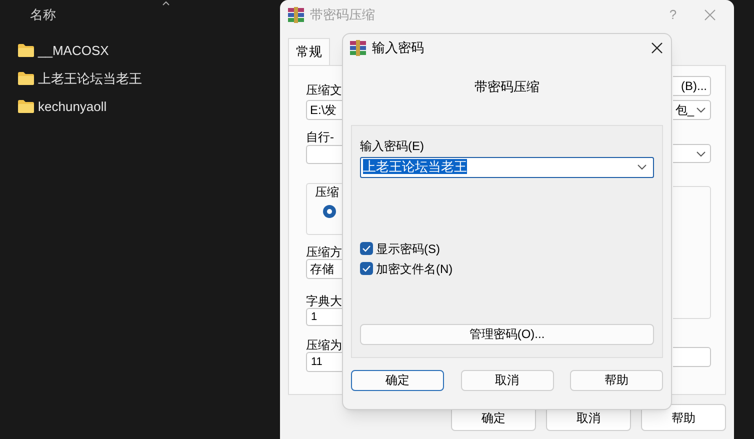 The width and height of the screenshot is (754, 439). Describe the element at coordinates (324, 154) in the screenshot. I see `profile-field` at that location.